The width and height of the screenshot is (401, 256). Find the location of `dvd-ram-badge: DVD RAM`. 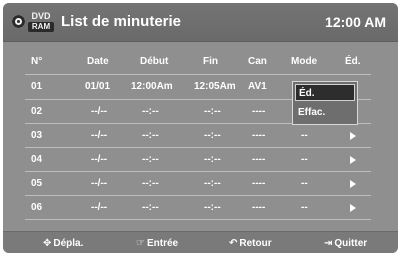

dvd-ram-badge: DVD RAM is located at coordinates (41, 22).